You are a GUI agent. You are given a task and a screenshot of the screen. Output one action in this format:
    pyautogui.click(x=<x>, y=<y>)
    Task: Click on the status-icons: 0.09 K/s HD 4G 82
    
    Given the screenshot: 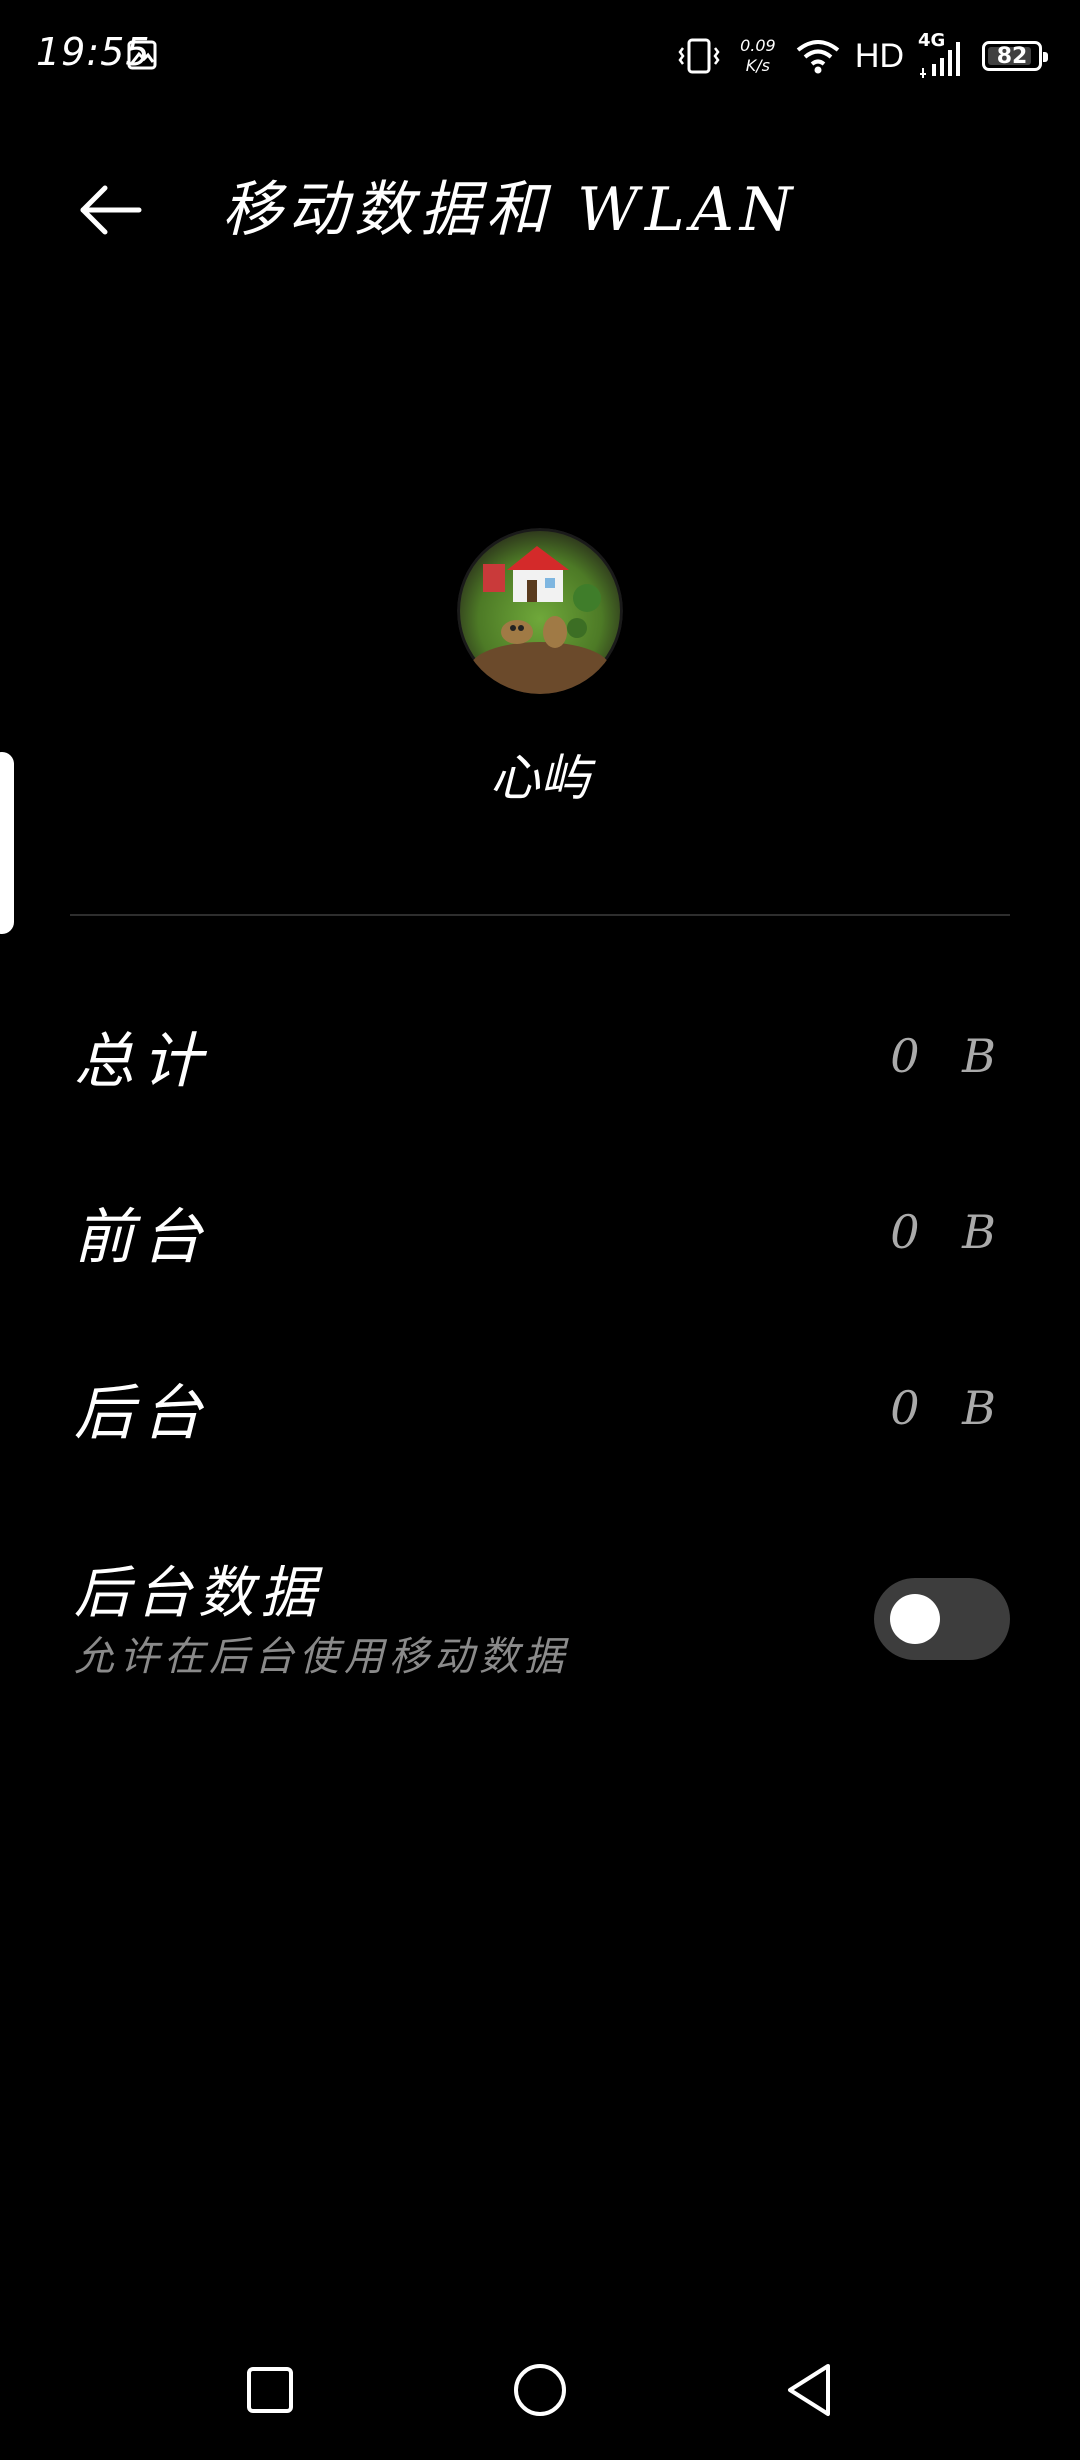 What is the action you would take?
    pyautogui.click(x=862, y=56)
    